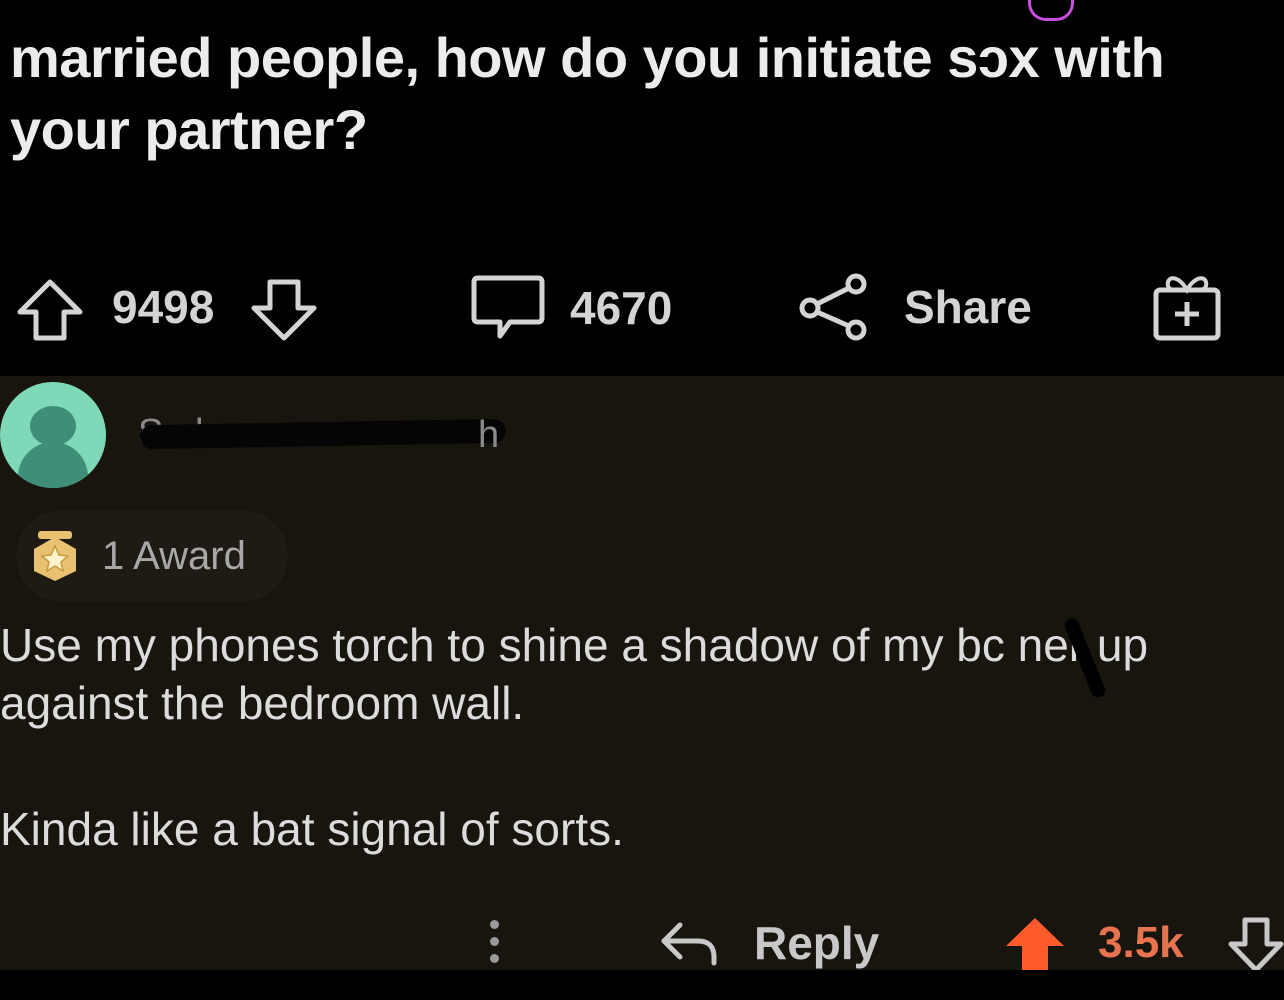 This screenshot has width=1284, height=1000. I want to click on reply-button: Reply, so click(768, 943).